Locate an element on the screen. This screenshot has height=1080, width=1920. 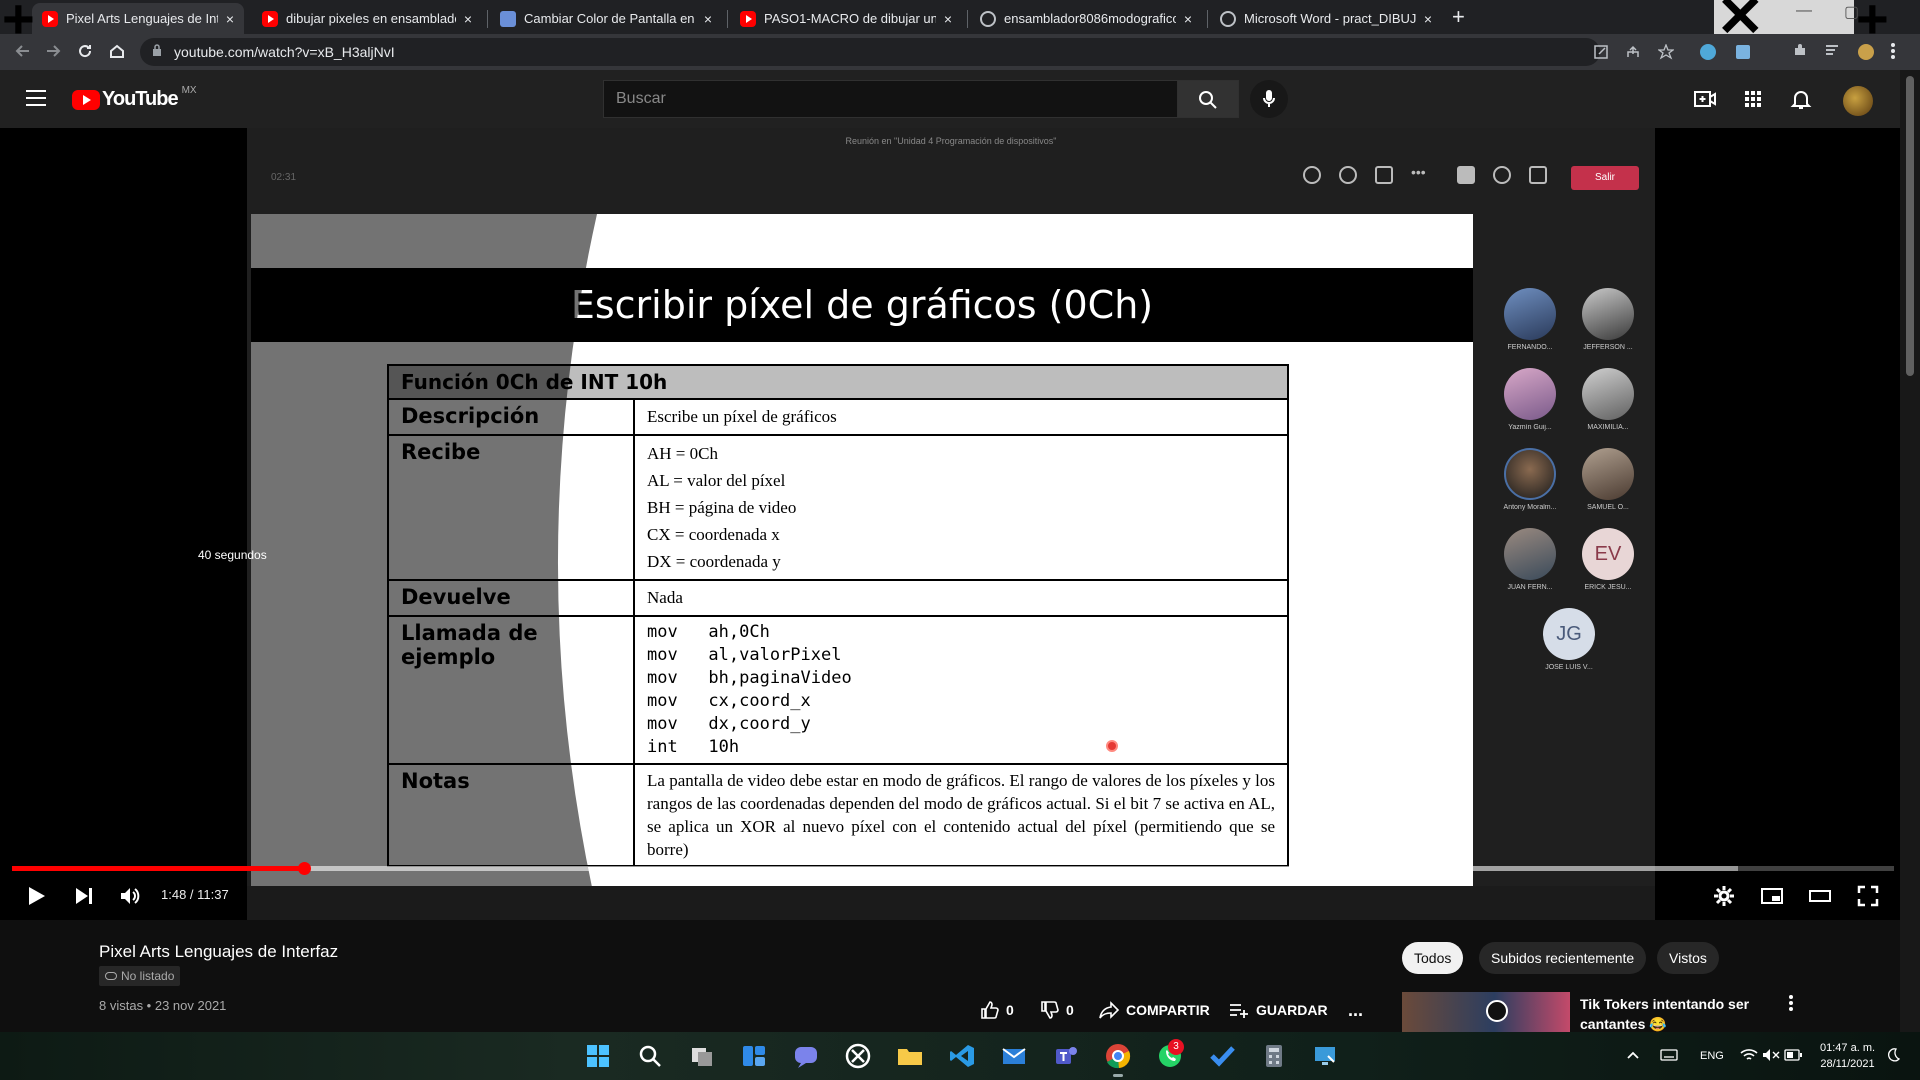
reload-icon is located at coordinates (85, 51).